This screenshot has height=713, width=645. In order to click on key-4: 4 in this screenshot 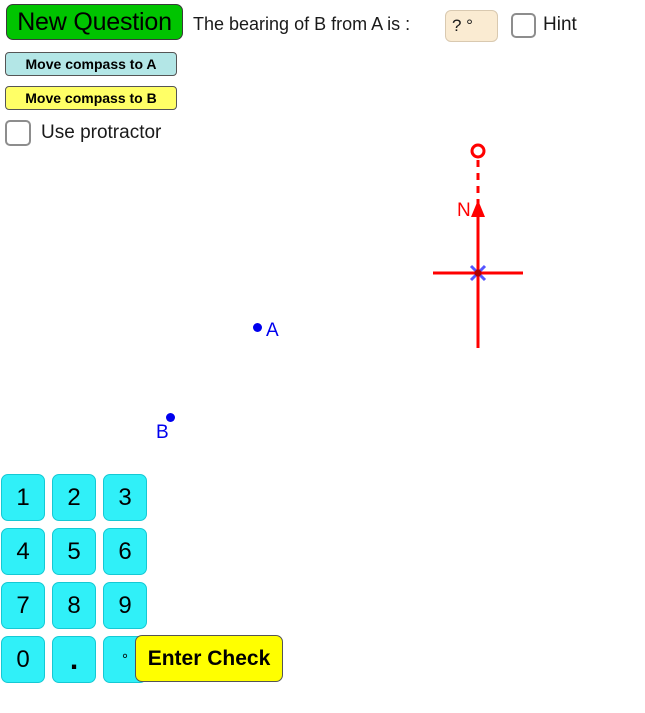, I will do `click(23, 551)`.